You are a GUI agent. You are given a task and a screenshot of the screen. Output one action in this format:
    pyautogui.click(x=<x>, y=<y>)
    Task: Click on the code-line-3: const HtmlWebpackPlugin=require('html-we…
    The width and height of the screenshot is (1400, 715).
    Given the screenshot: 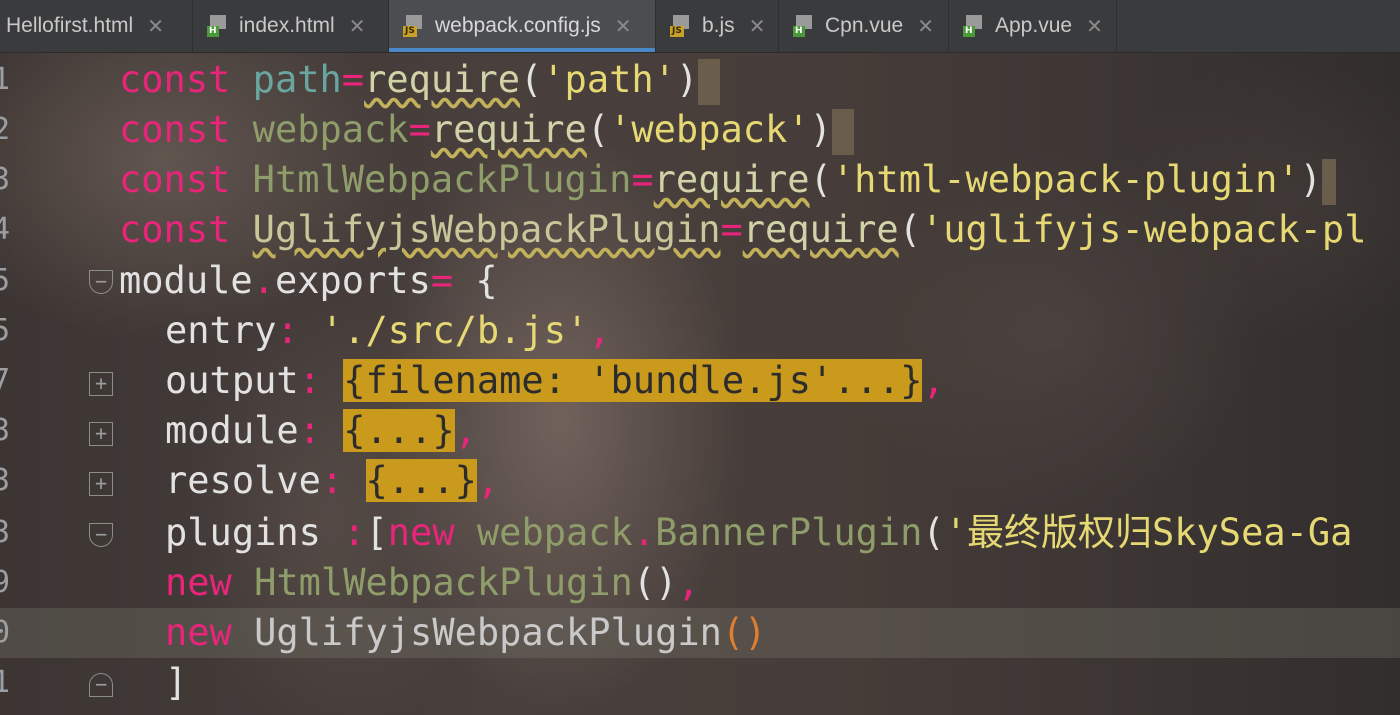 What is the action you would take?
    pyautogui.click(x=727, y=180)
    